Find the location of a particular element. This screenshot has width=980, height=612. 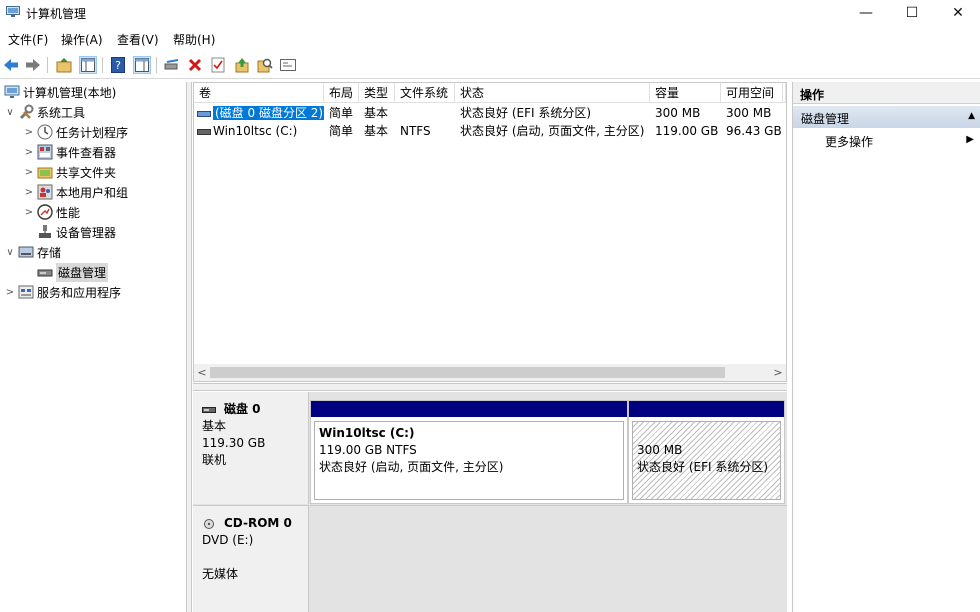

properties-pane-icon is located at coordinates (142, 65).